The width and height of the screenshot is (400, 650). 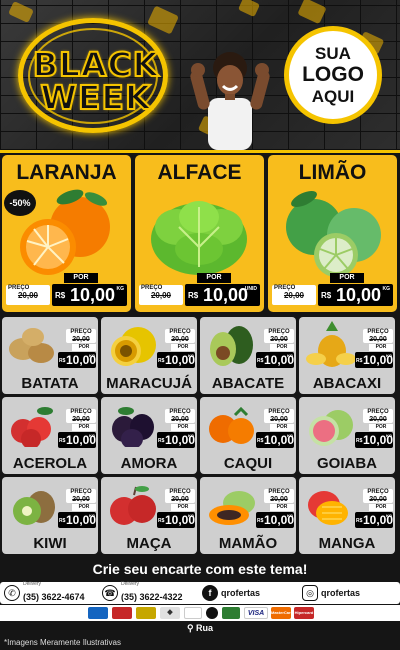 I want to click on address: ⚲ Rua, so click(x=200, y=628).